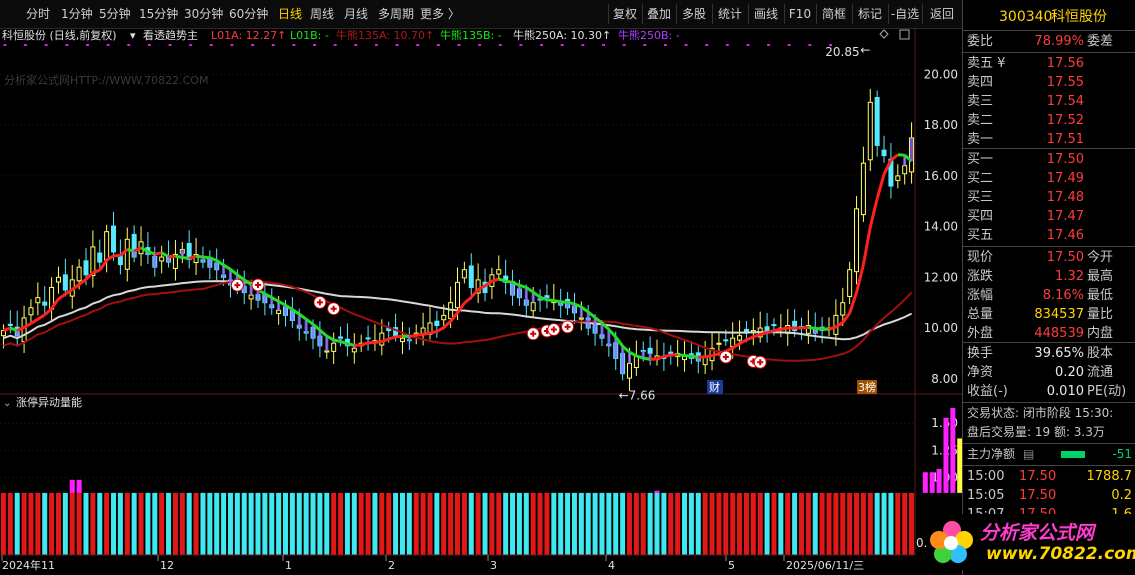 The image size is (1135, 575). I want to click on buy-level-1-value: 17.50, so click(1065, 159).